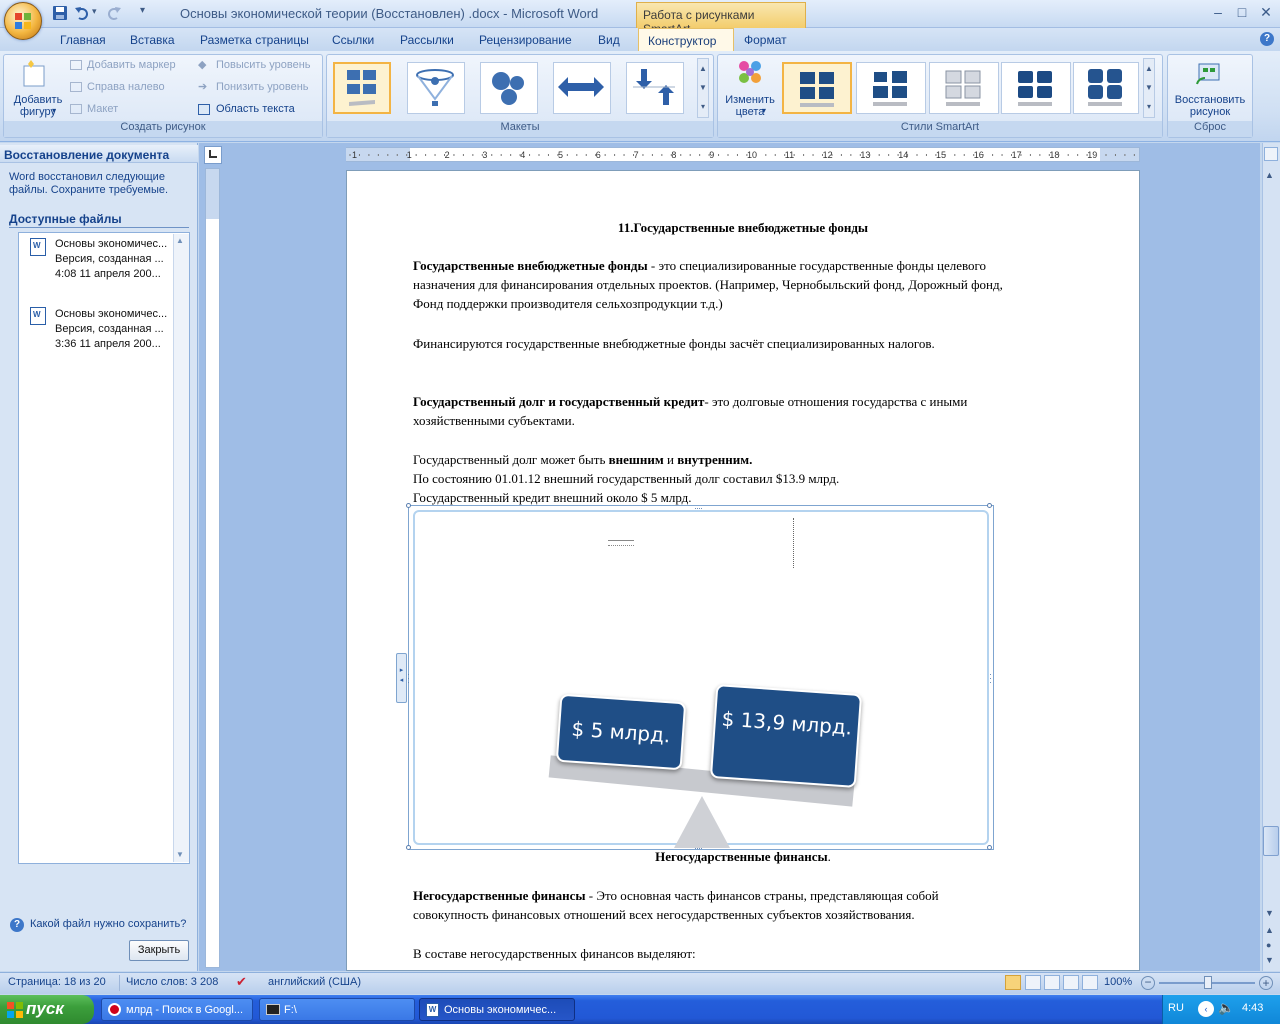  What do you see at coordinates (765, 40) in the screenshot?
I see `tab-format: Формат` at bounding box center [765, 40].